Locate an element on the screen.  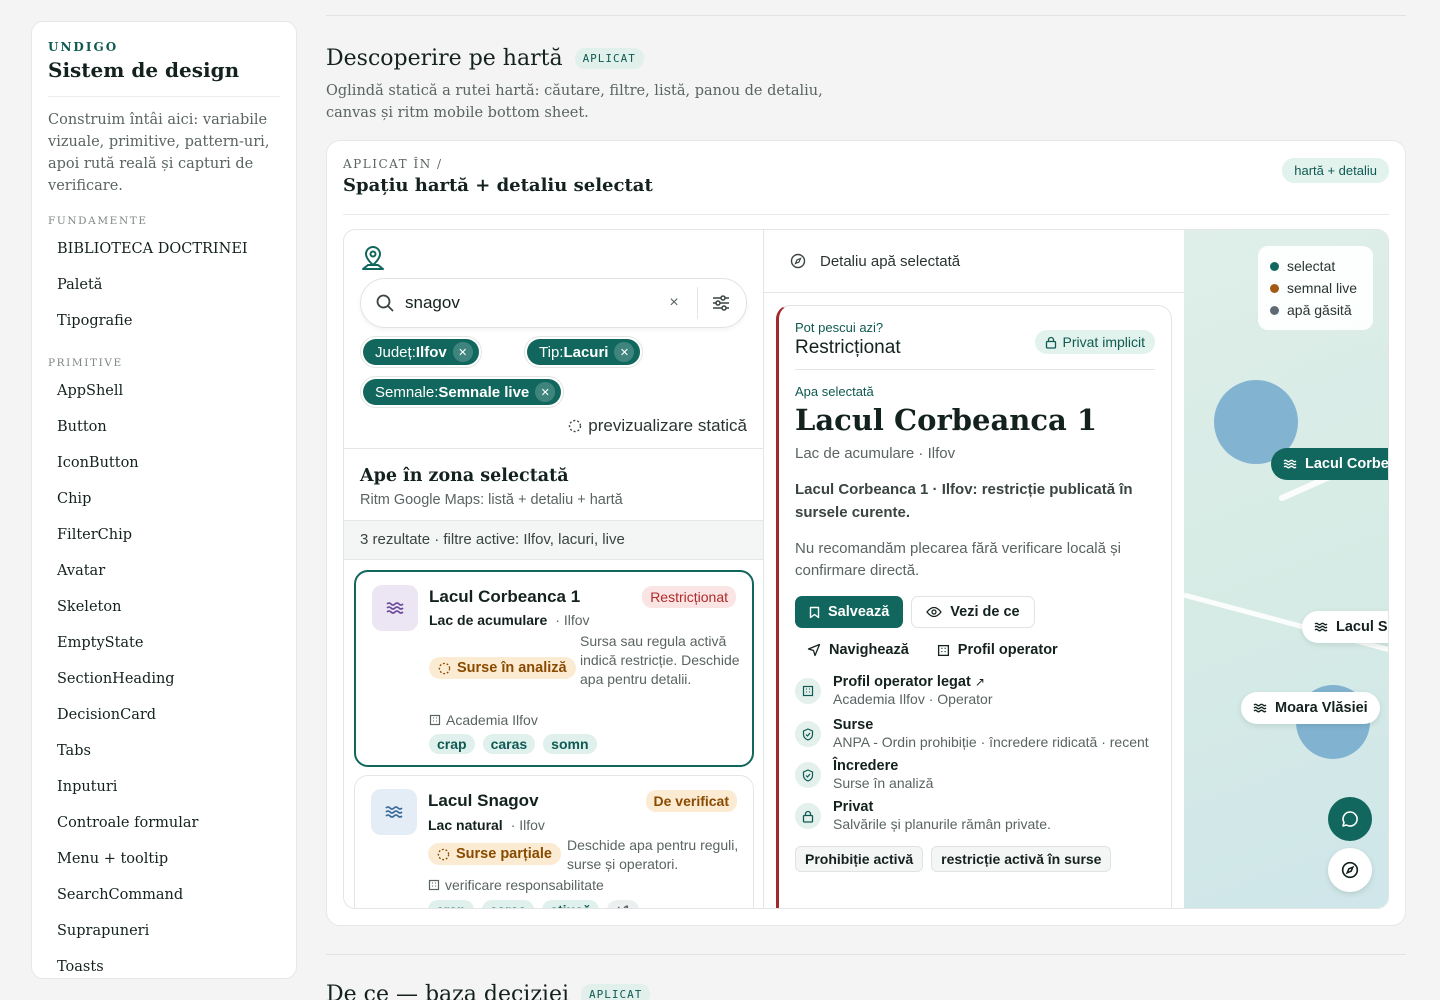
navigate-link: Navighează is located at coordinates (858, 650).